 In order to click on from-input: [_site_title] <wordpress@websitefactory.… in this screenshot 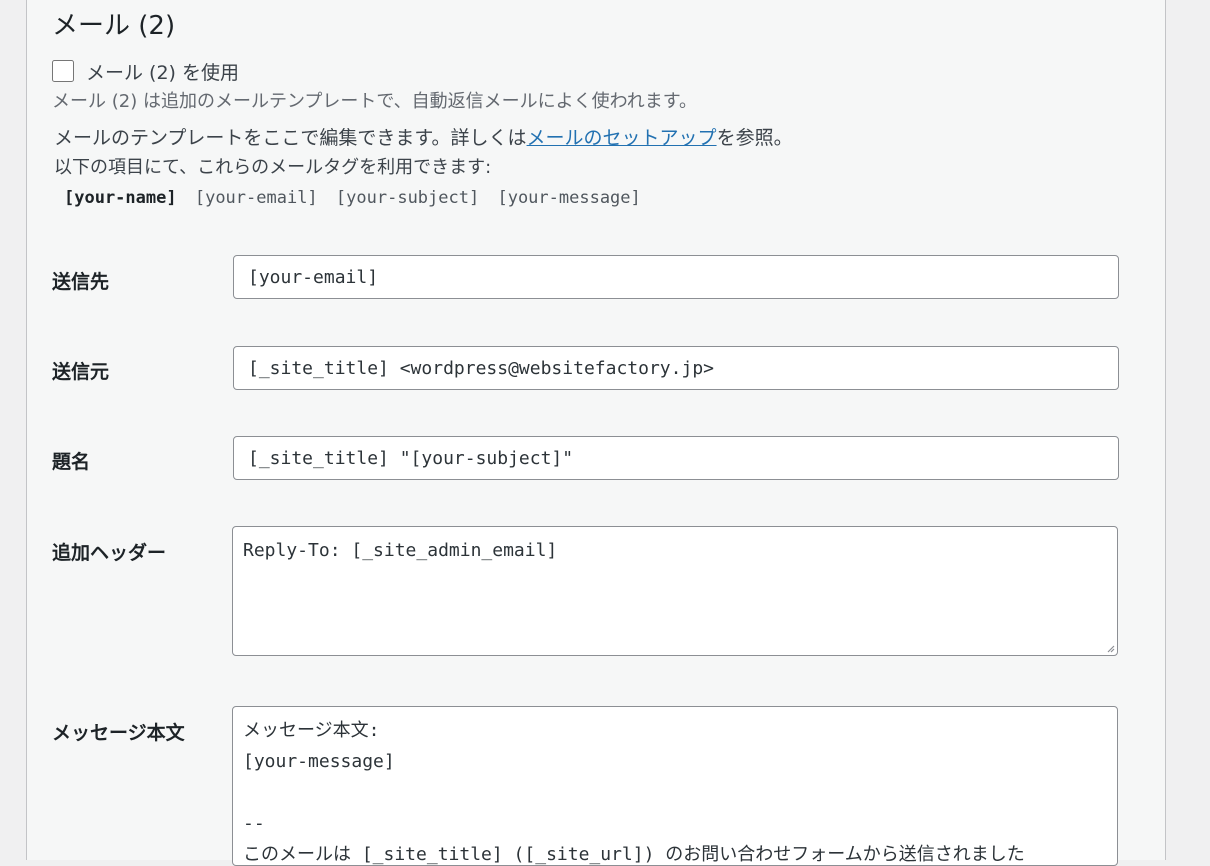, I will do `click(676, 368)`.